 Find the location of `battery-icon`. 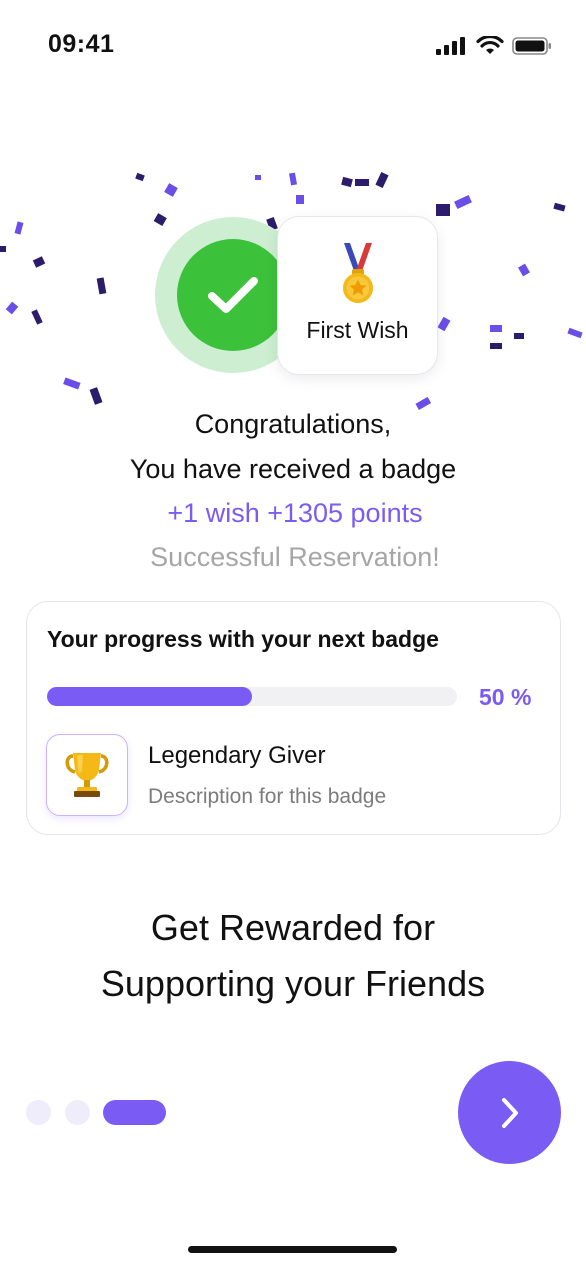

battery-icon is located at coordinates (531, 46).